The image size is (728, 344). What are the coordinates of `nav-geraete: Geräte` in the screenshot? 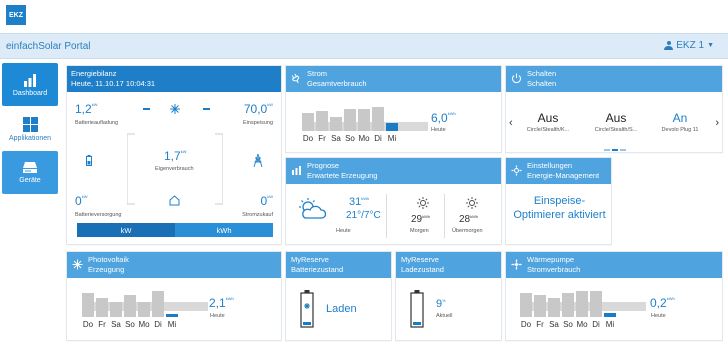 It's located at (30, 172).